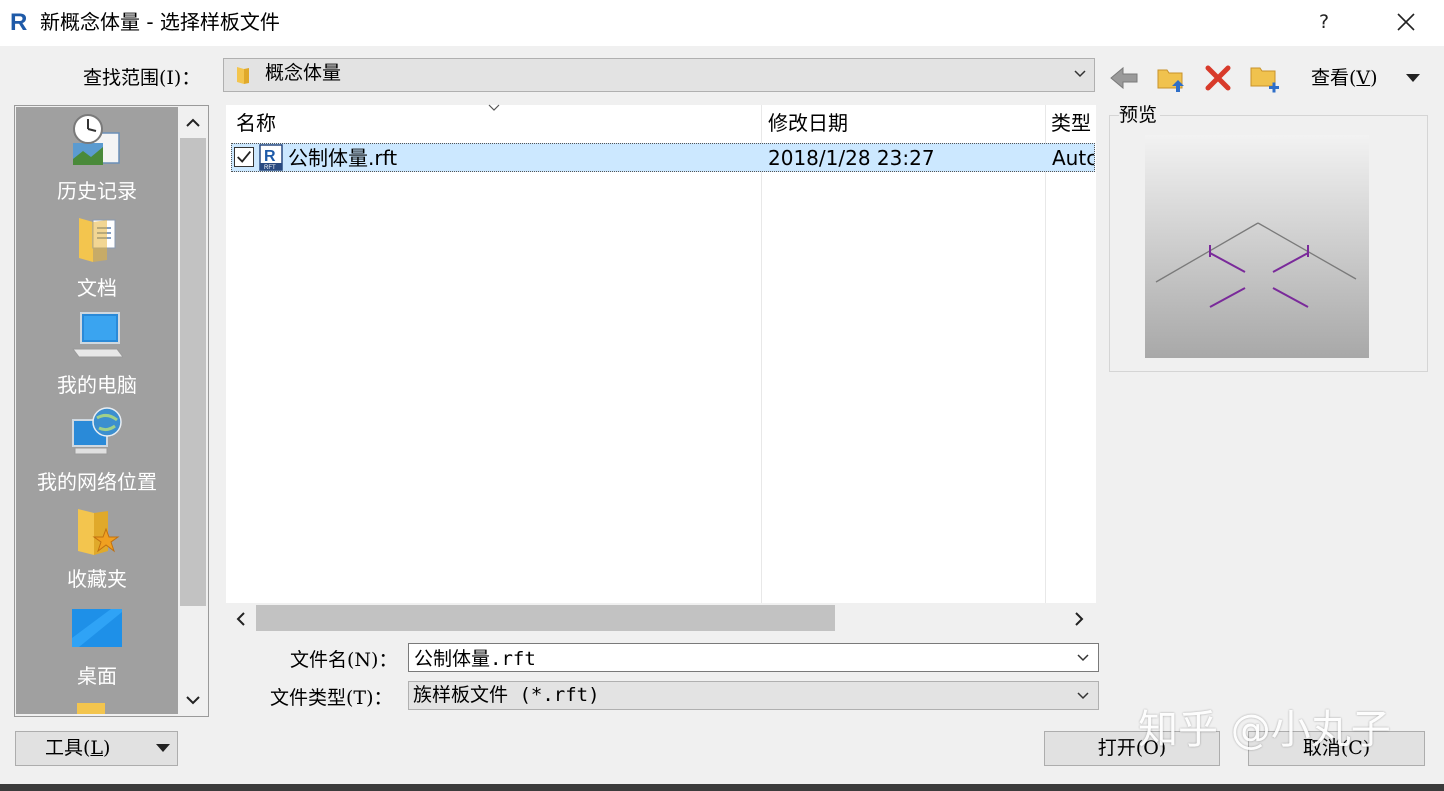  What do you see at coordinates (241, 619) in the screenshot?
I see `chevron-left-icon` at bounding box center [241, 619].